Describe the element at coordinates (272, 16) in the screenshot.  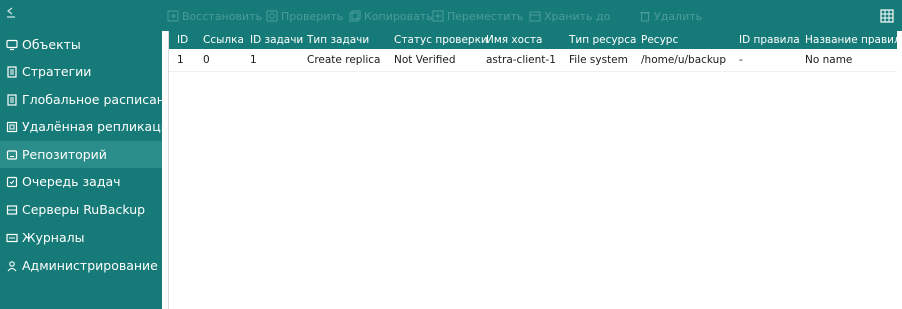
I see `verify-icon` at that location.